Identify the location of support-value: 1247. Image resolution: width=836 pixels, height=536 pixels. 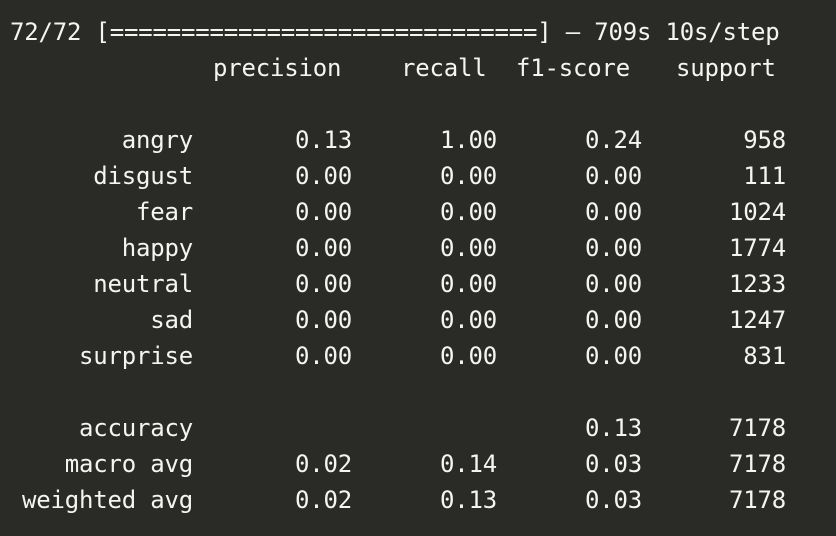
(757, 320).